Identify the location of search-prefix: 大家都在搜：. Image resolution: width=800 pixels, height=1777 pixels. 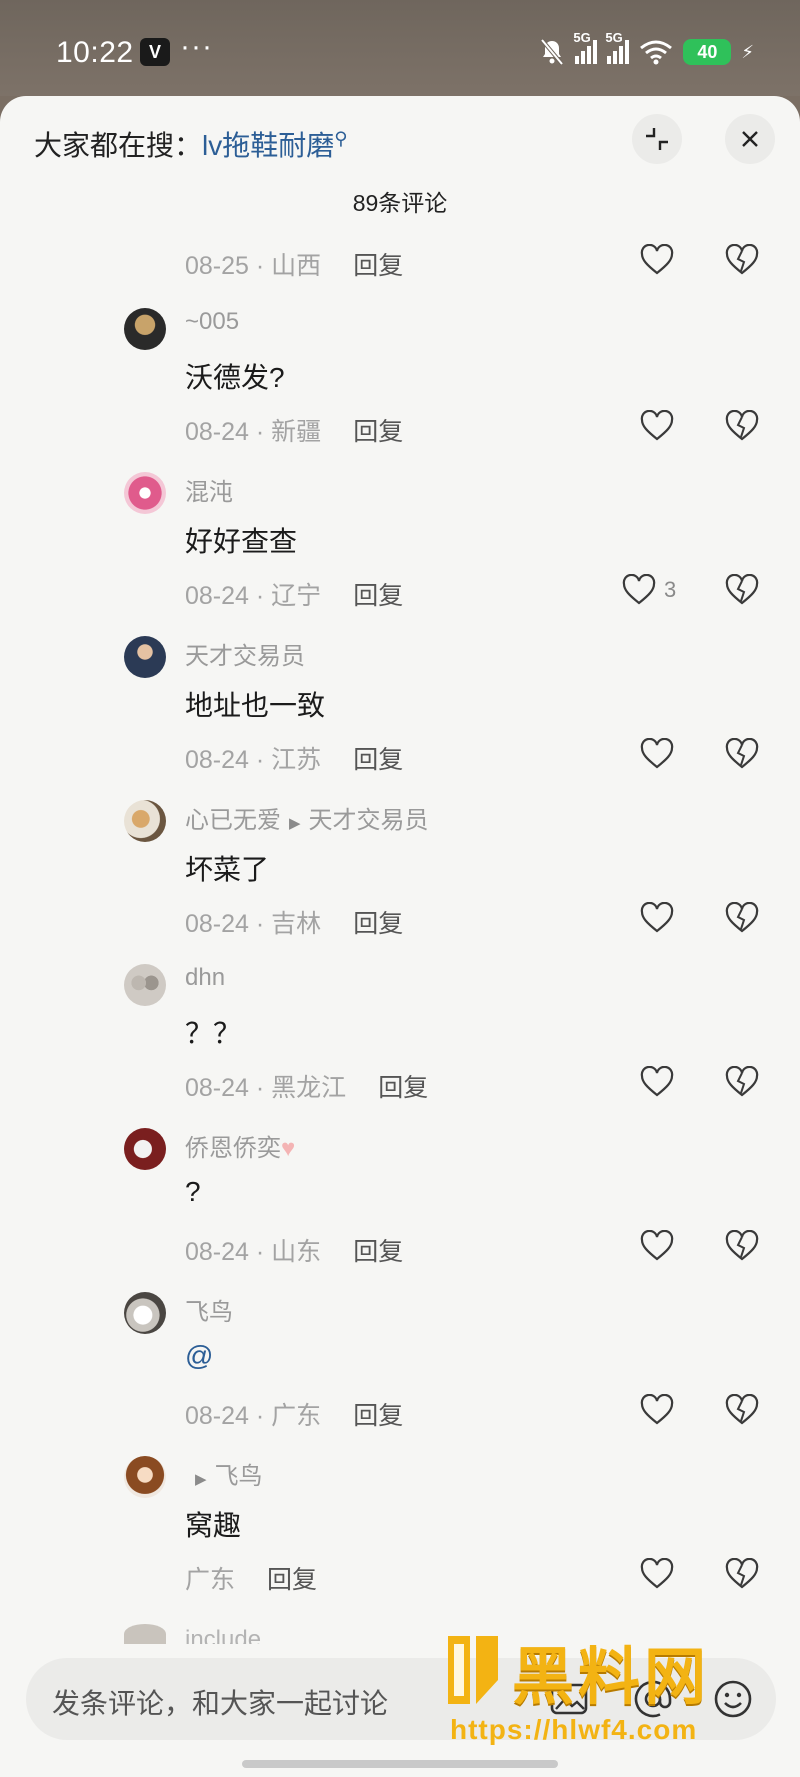
(118, 145).